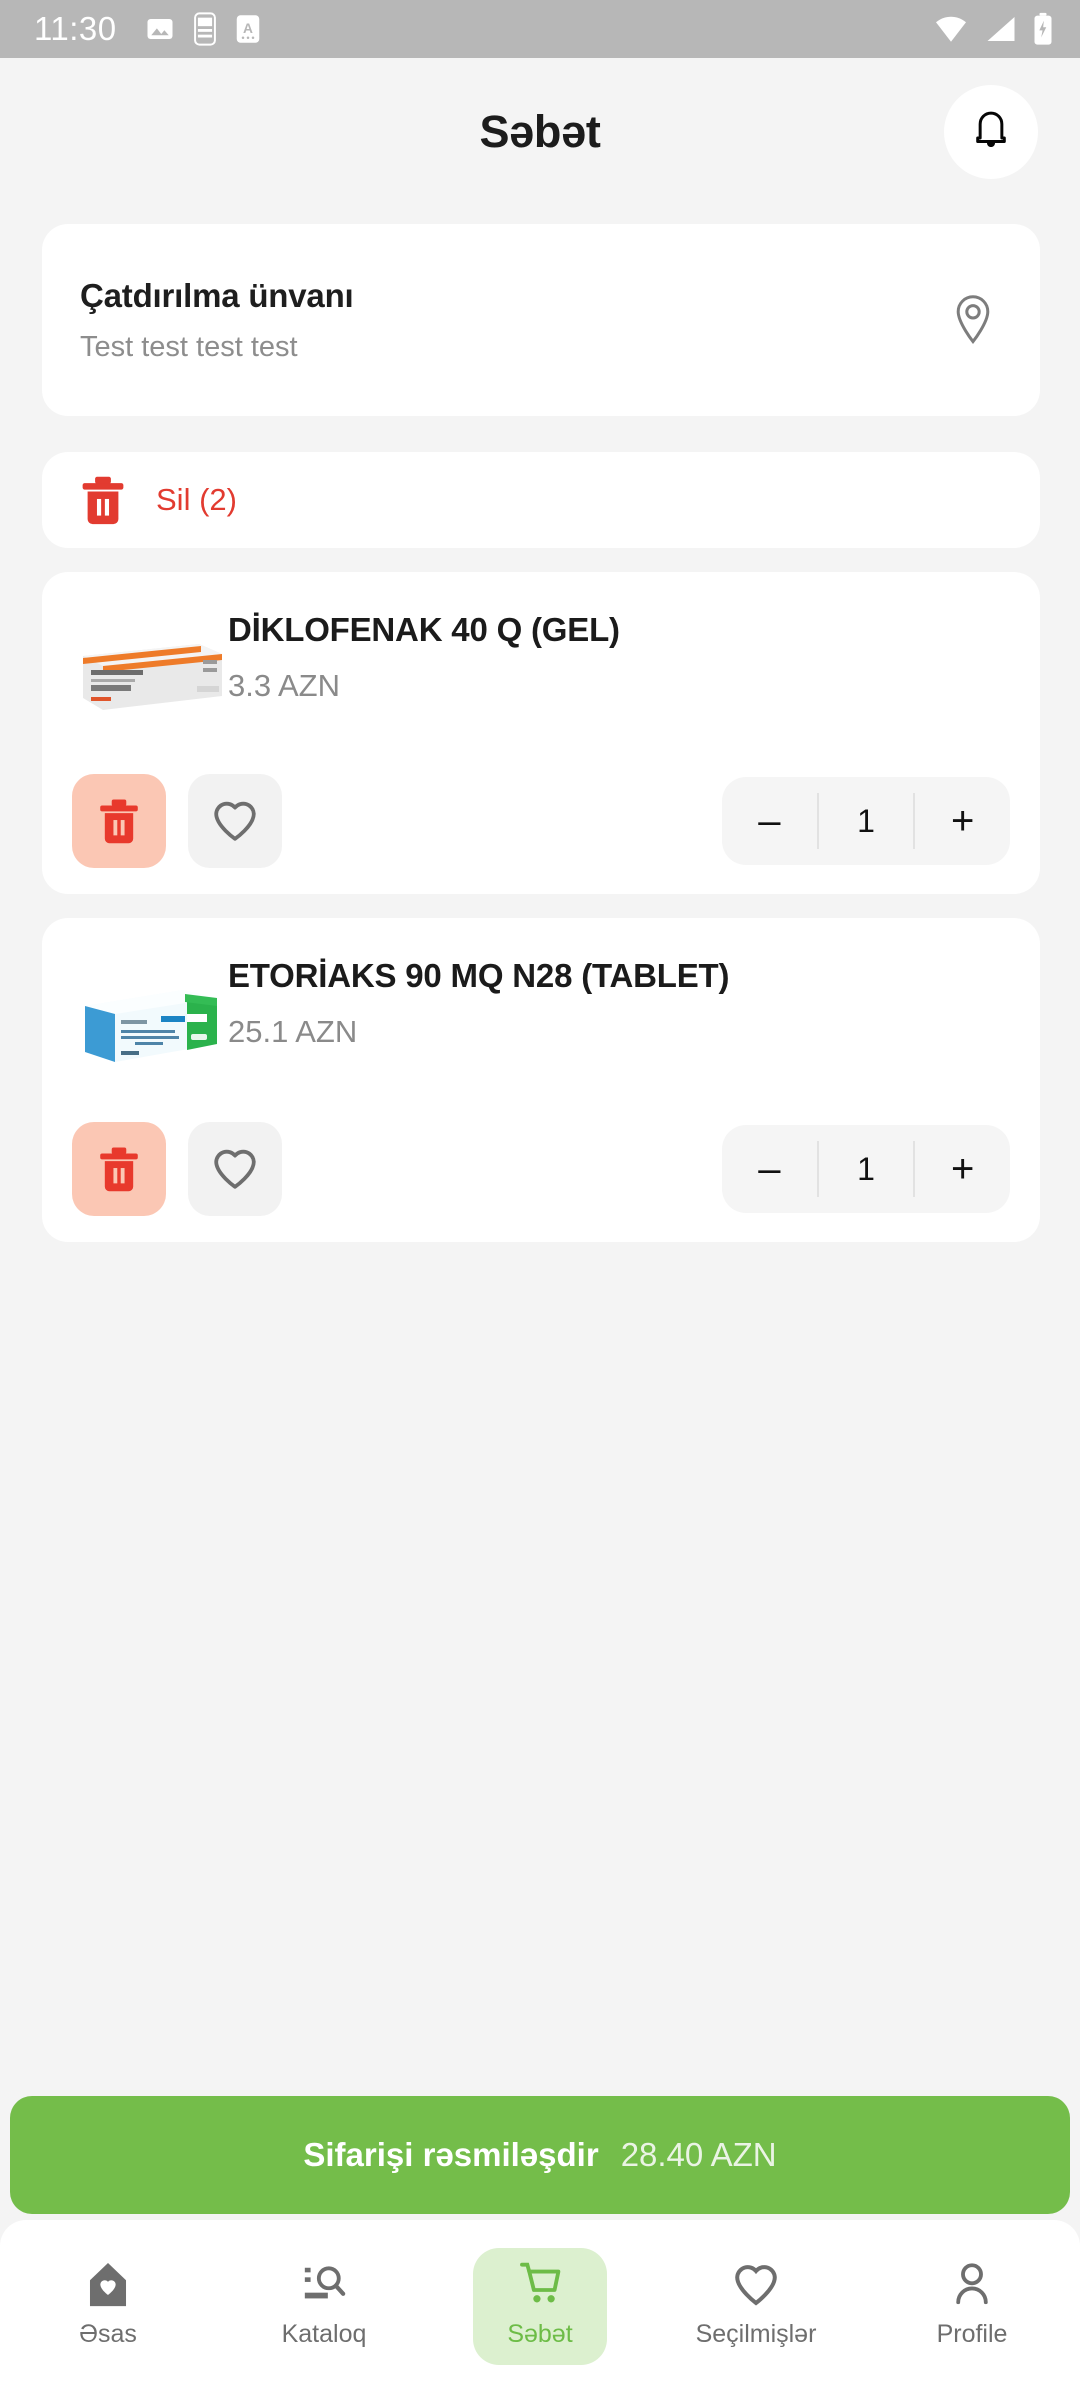  What do you see at coordinates (284, 685) in the screenshot?
I see `product-price: 3.3 AZN` at bounding box center [284, 685].